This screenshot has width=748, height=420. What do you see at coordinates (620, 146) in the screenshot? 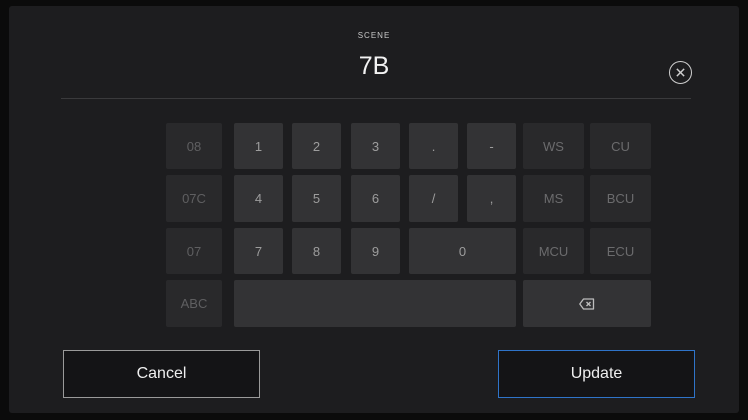
I see `suffix-key-cu: CU` at bounding box center [620, 146].